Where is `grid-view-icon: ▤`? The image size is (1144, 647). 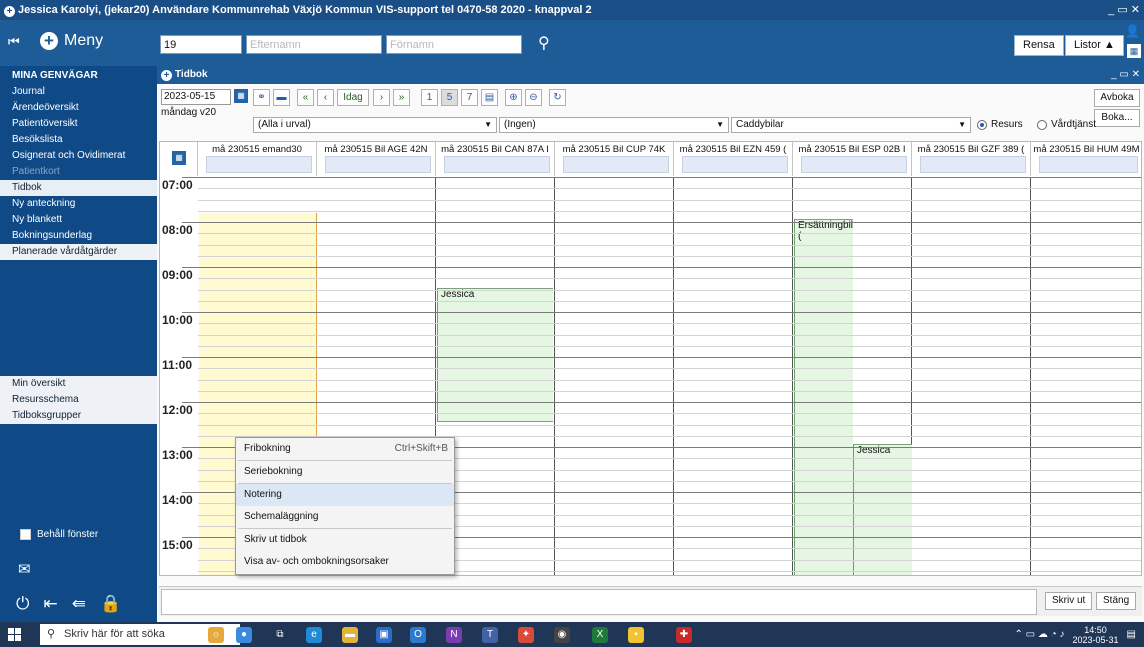
grid-view-icon: ▤ is located at coordinates (489, 97).